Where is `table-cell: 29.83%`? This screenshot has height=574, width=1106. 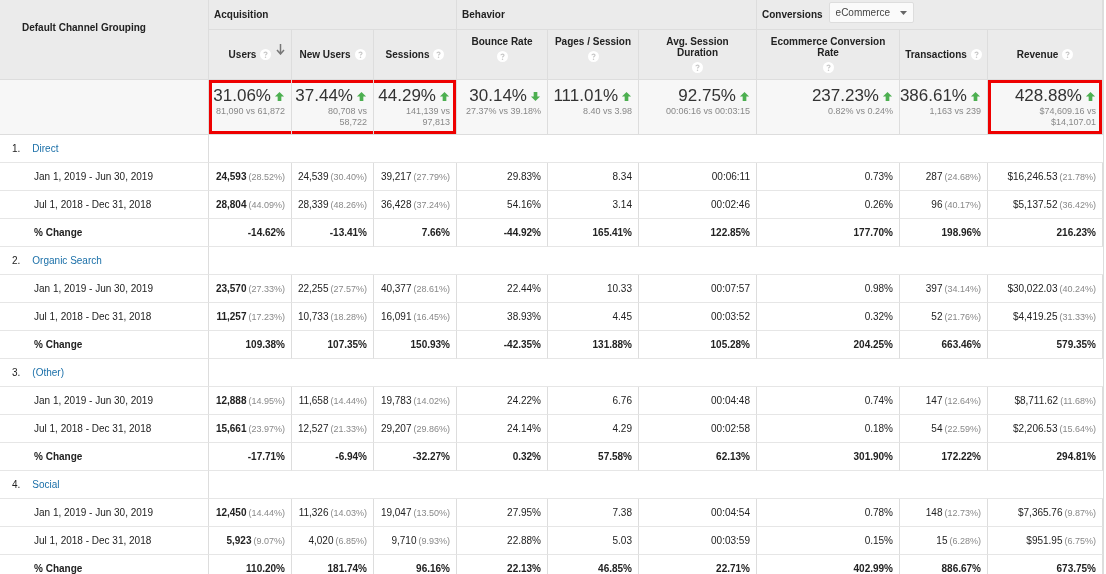 table-cell: 29.83% is located at coordinates (502, 177).